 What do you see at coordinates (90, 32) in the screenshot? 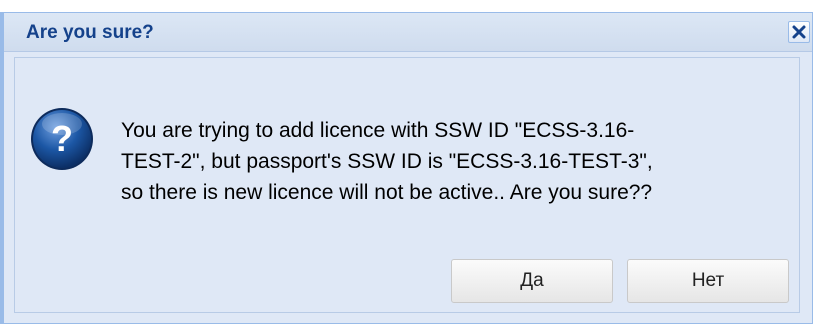
I see `dialog-title: Are you sure?` at bounding box center [90, 32].